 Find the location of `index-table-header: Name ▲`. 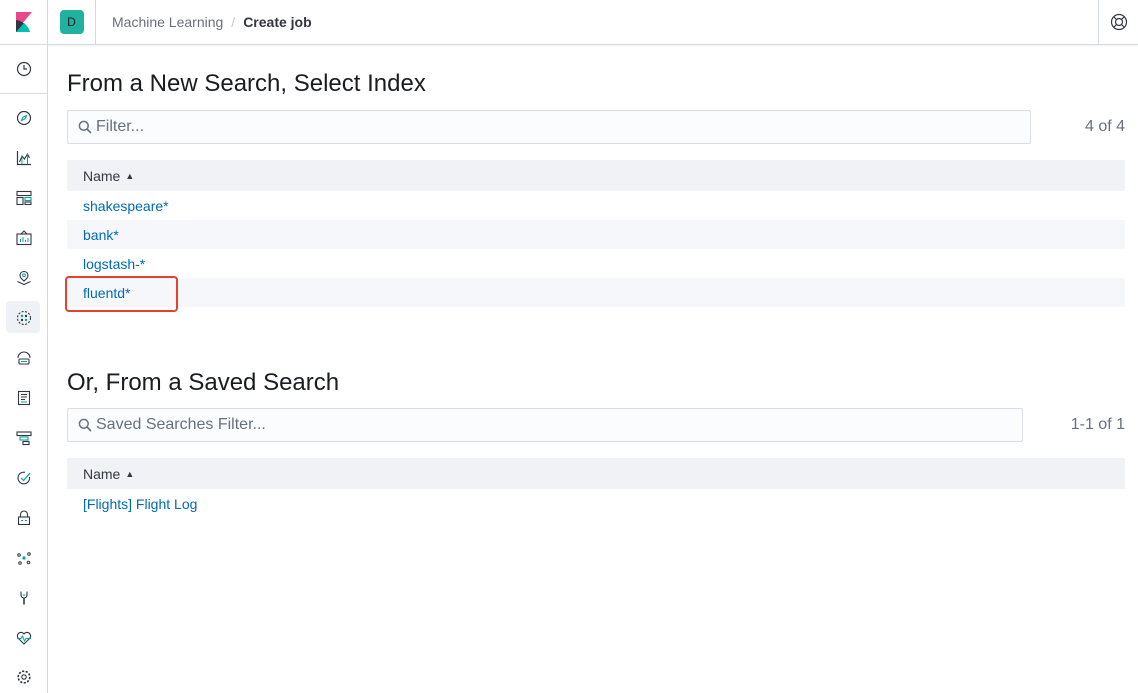

index-table-header: Name ▲ is located at coordinates (596, 175).